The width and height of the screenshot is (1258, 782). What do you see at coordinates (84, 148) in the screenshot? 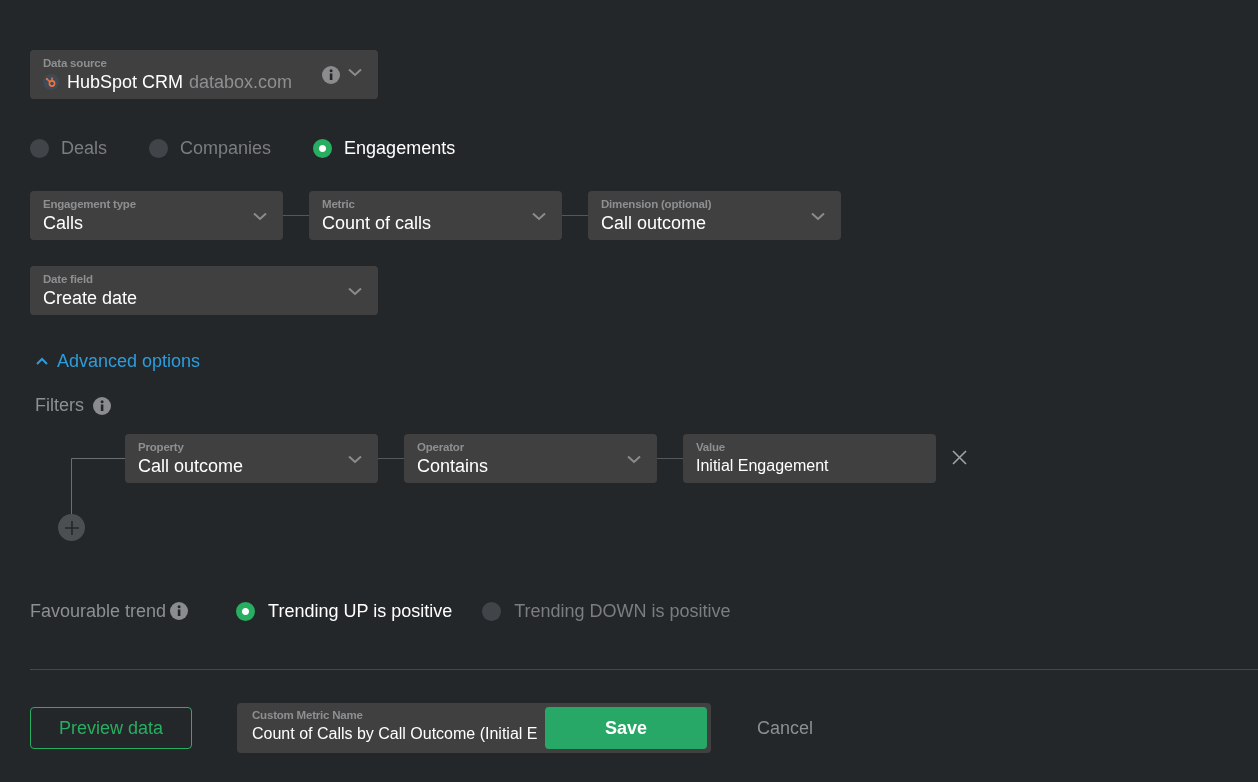
I see `radio-label: Deals` at bounding box center [84, 148].